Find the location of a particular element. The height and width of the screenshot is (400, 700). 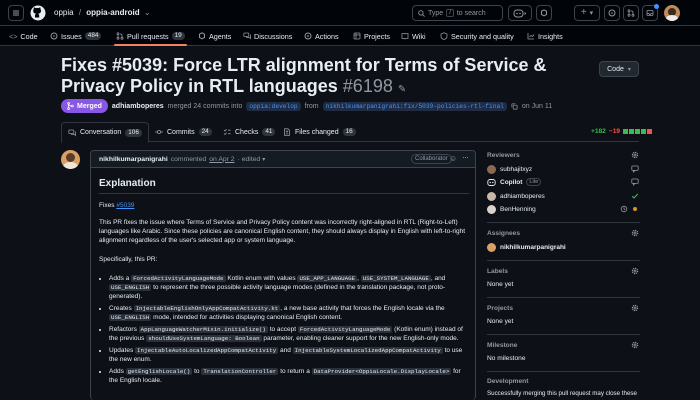

collaborator-badge: Collaborator is located at coordinates (431, 159).